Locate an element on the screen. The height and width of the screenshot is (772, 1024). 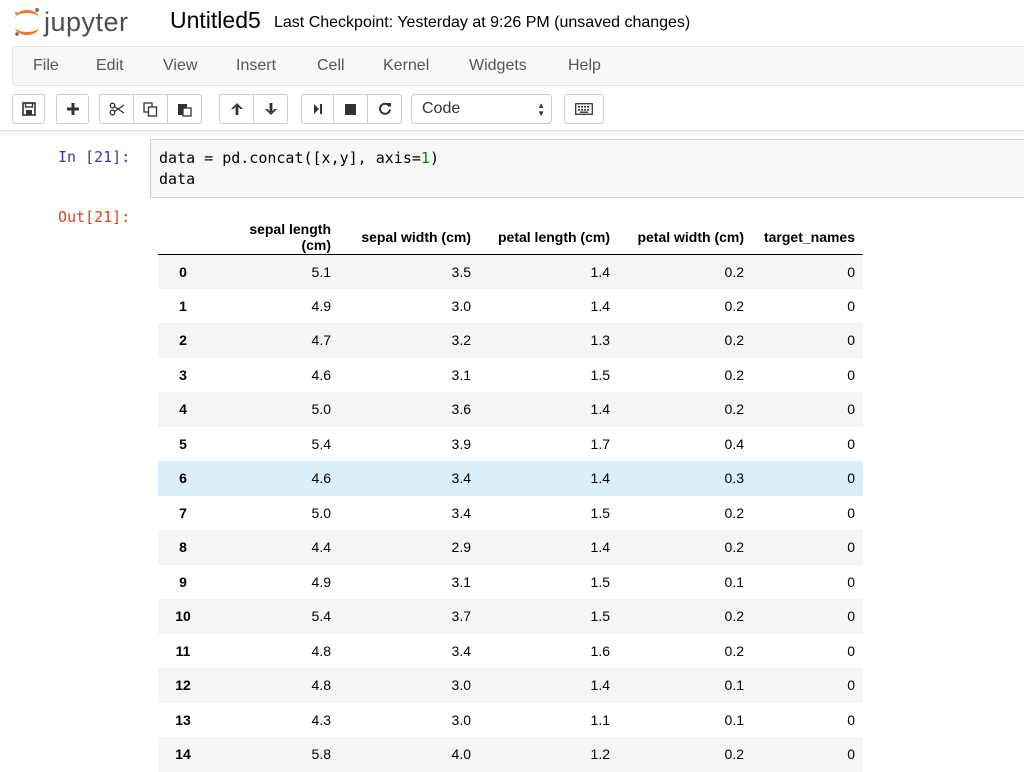
table-cell: 3.5 is located at coordinates (461, 271).